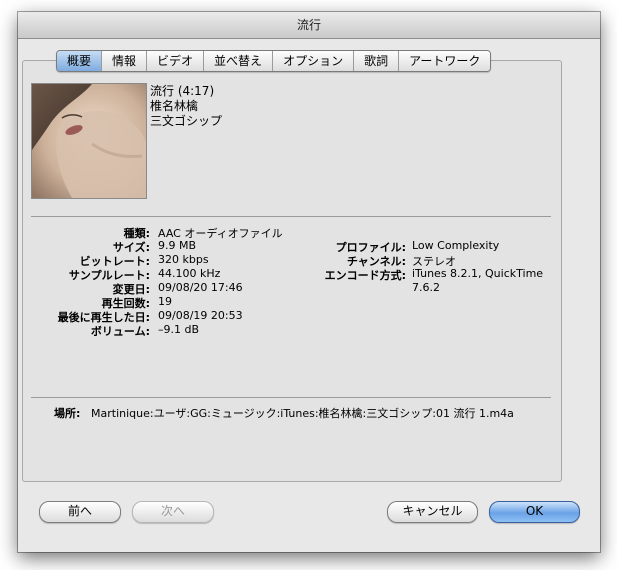 This screenshot has width=617, height=570. Describe the element at coordinates (432, 512) in the screenshot. I see `cancel-button: キャンセル` at that location.